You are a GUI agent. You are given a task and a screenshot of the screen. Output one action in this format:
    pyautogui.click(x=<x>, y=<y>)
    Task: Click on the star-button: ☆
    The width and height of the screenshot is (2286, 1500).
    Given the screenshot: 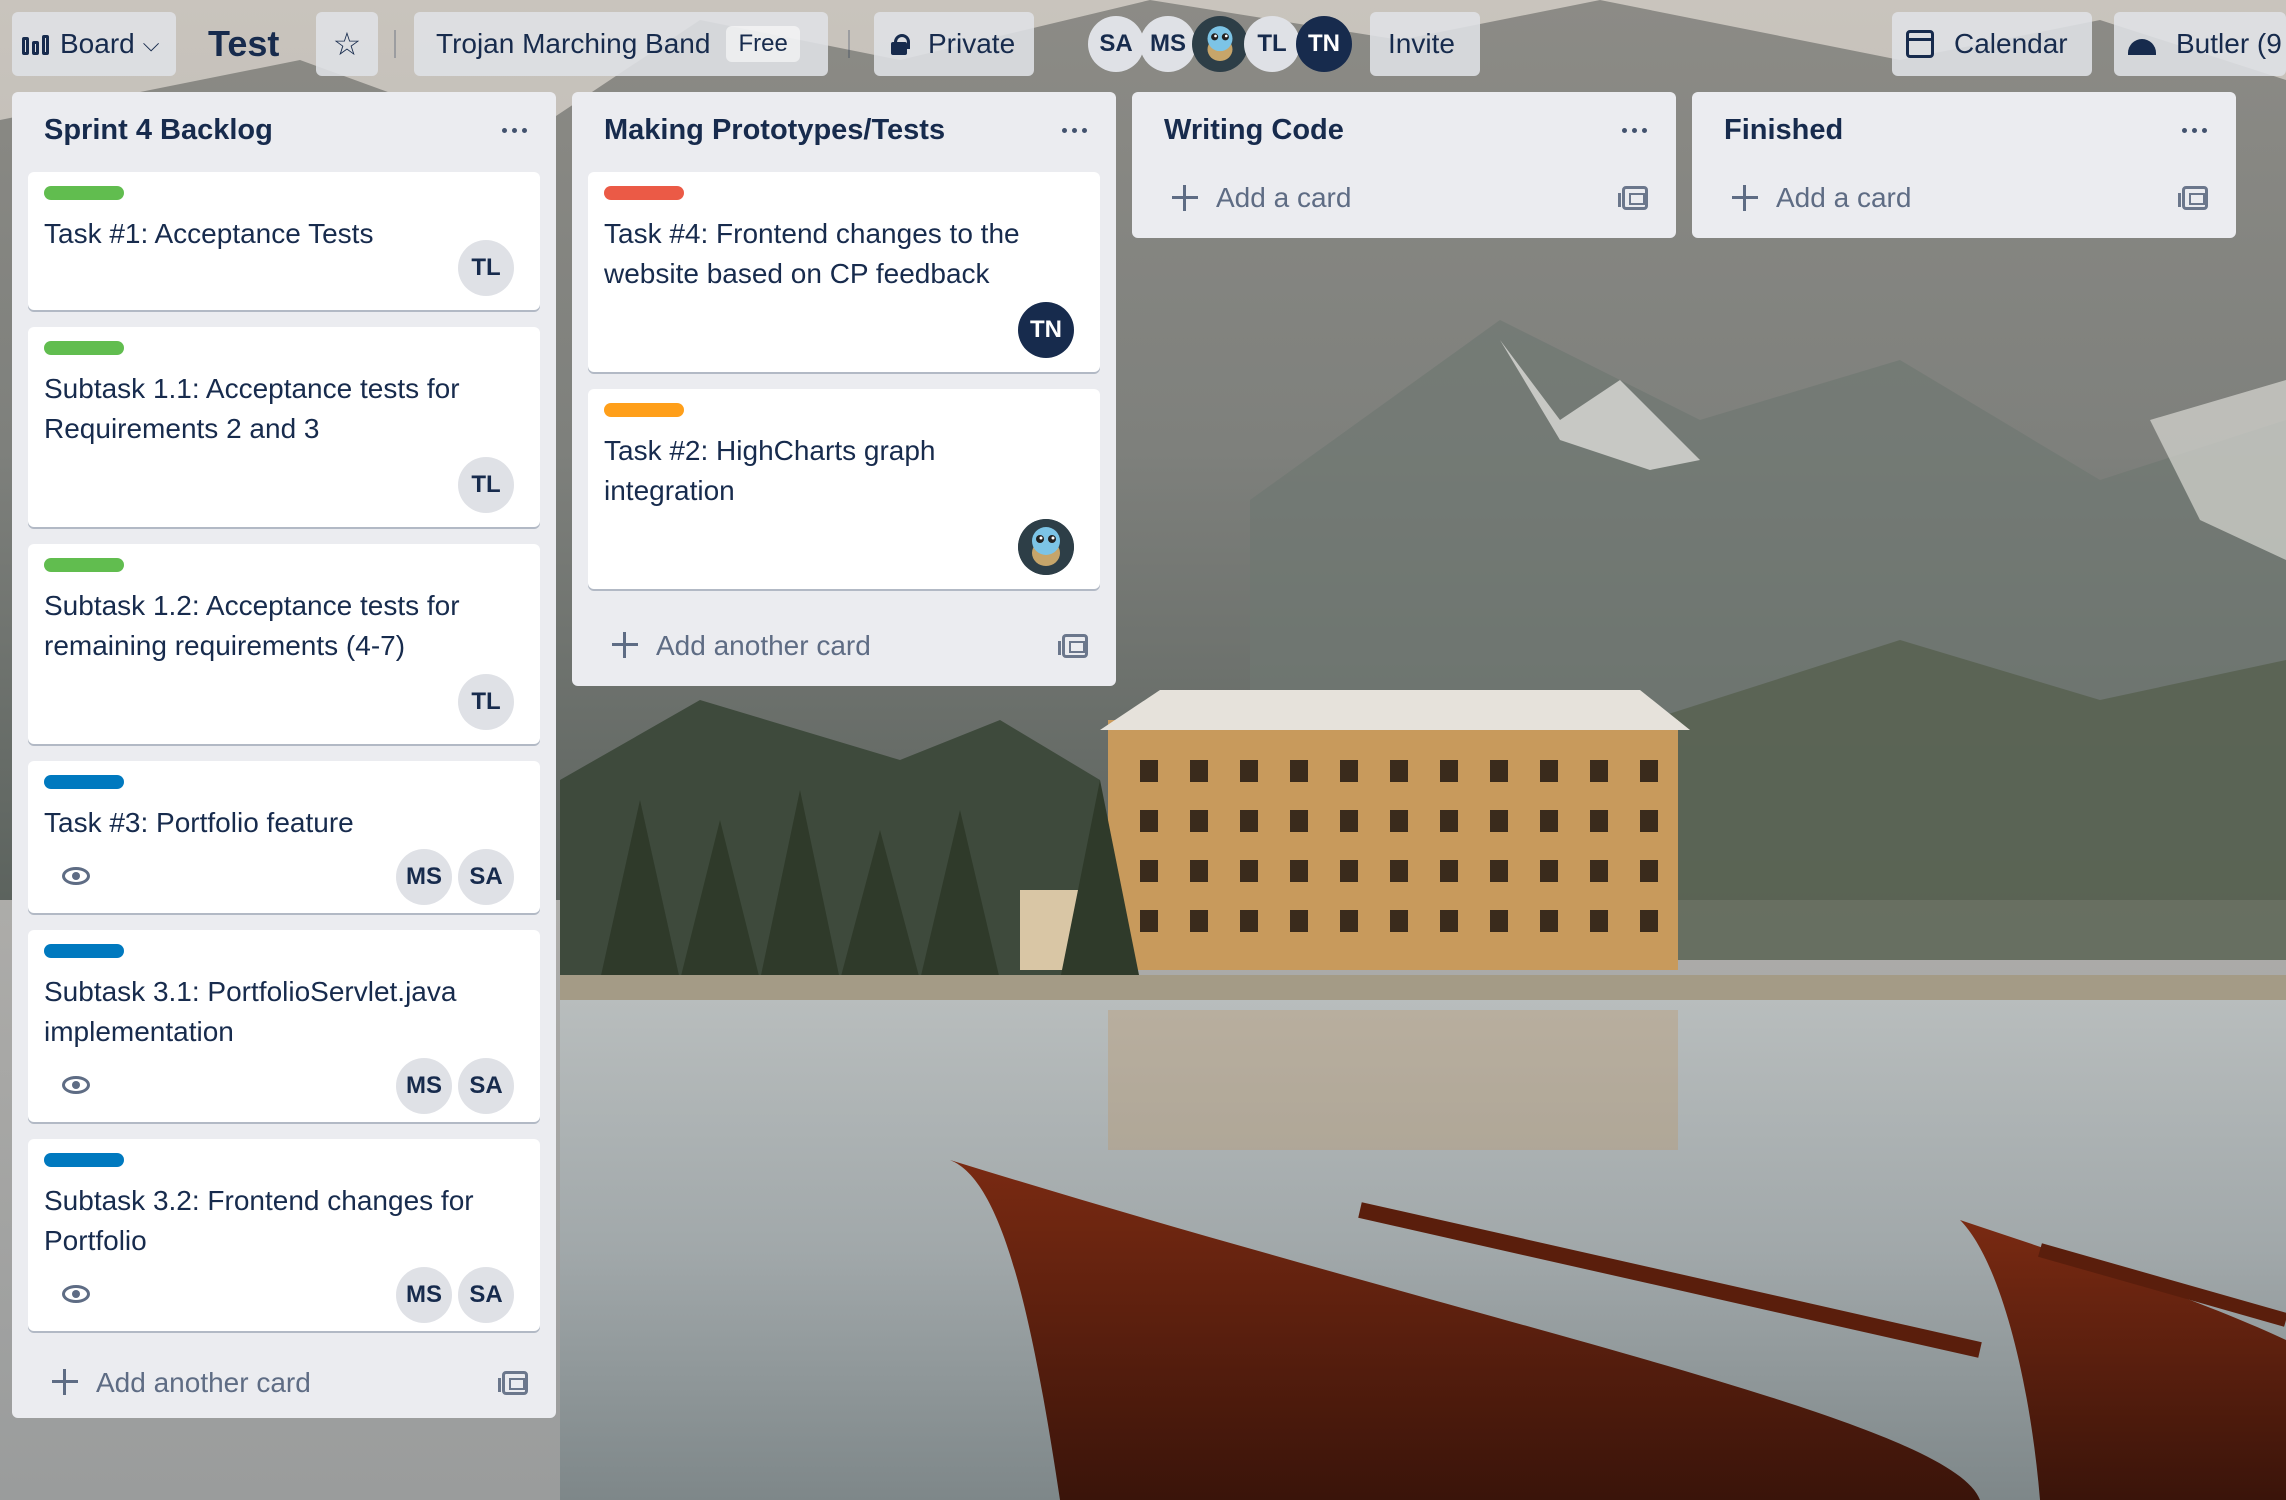 What is the action you would take?
    pyautogui.click(x=347, y=44)
    